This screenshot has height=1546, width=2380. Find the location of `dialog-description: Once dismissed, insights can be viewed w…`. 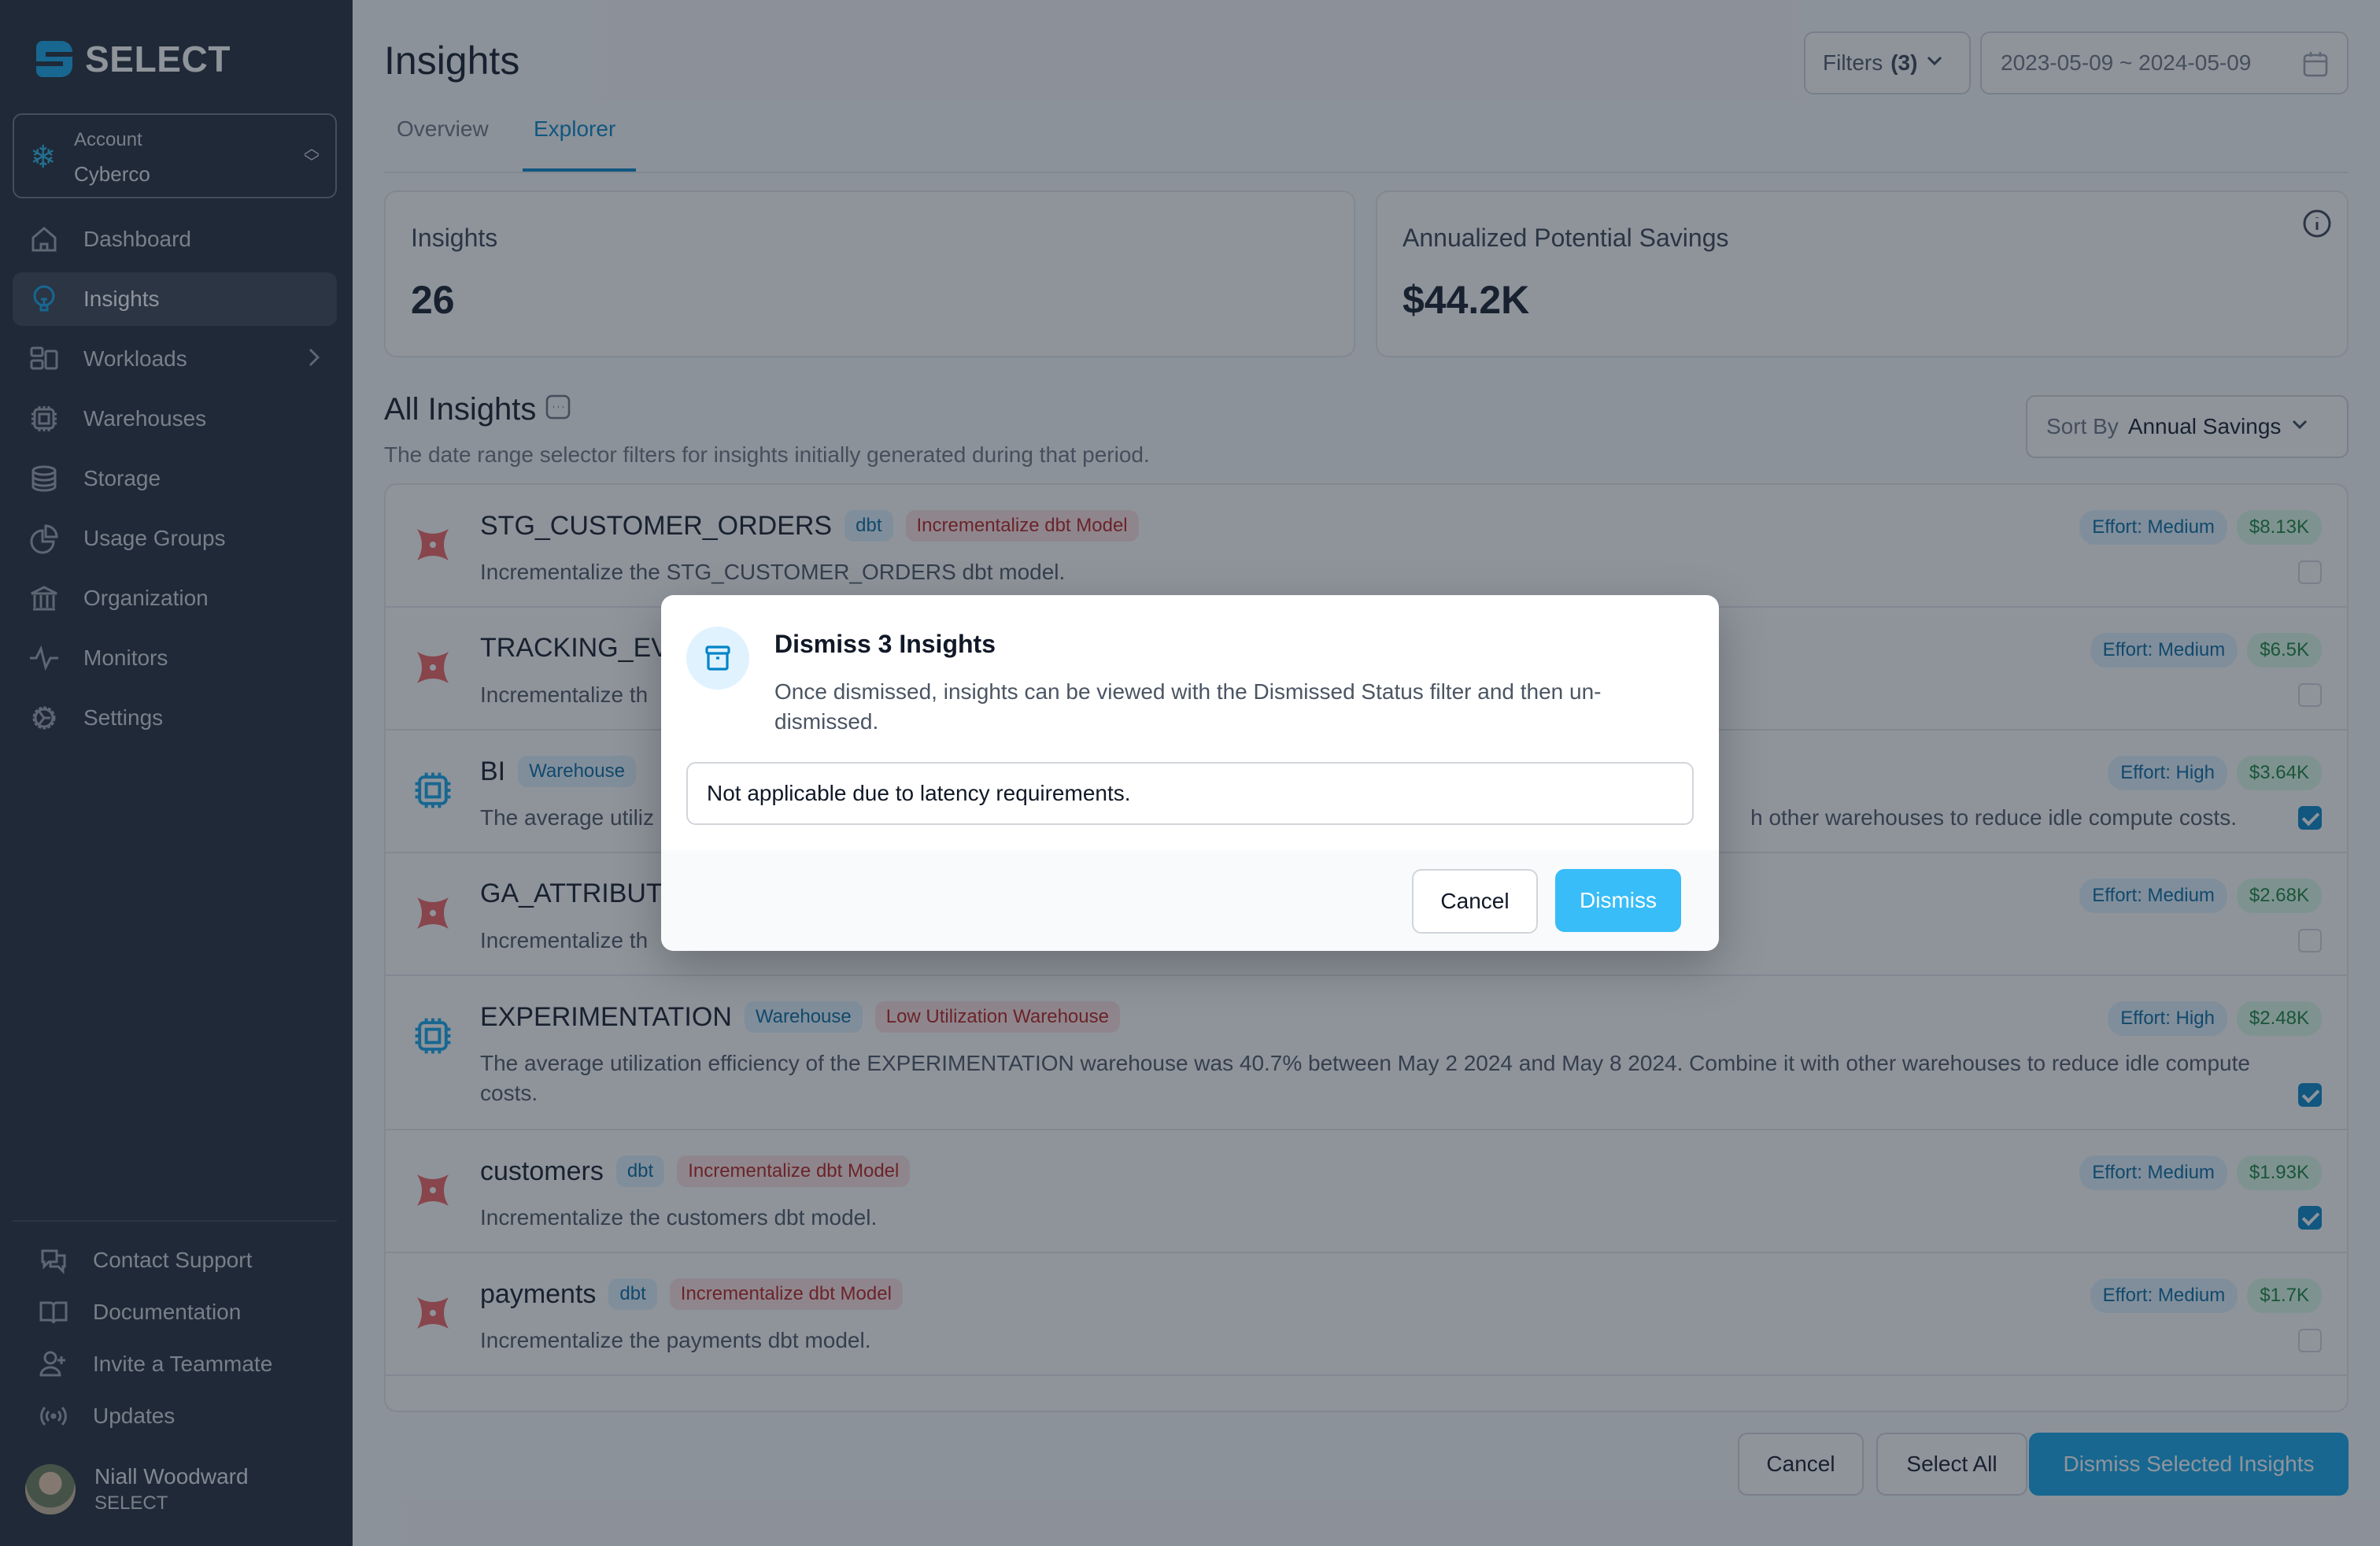

dialog-description: Once dismissed, insights can be viewed w… is located at coordinates (1188, 707).